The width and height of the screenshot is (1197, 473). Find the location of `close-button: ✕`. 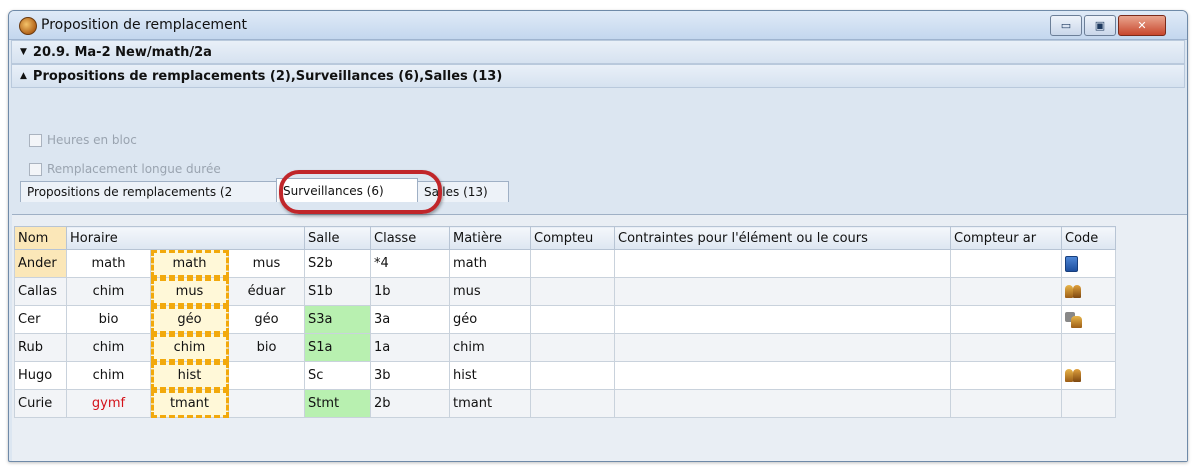

close-button: ✕ is located at coordinates (1142, 25).